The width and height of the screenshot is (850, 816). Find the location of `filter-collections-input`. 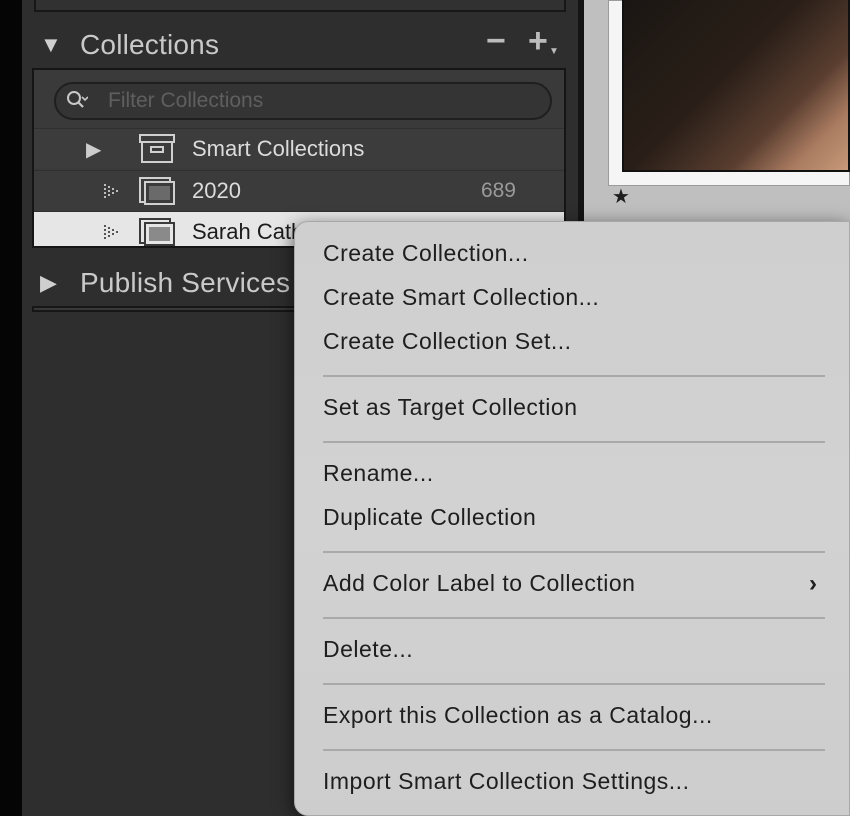

filter-collections-input is located at coordinates (323, 101).